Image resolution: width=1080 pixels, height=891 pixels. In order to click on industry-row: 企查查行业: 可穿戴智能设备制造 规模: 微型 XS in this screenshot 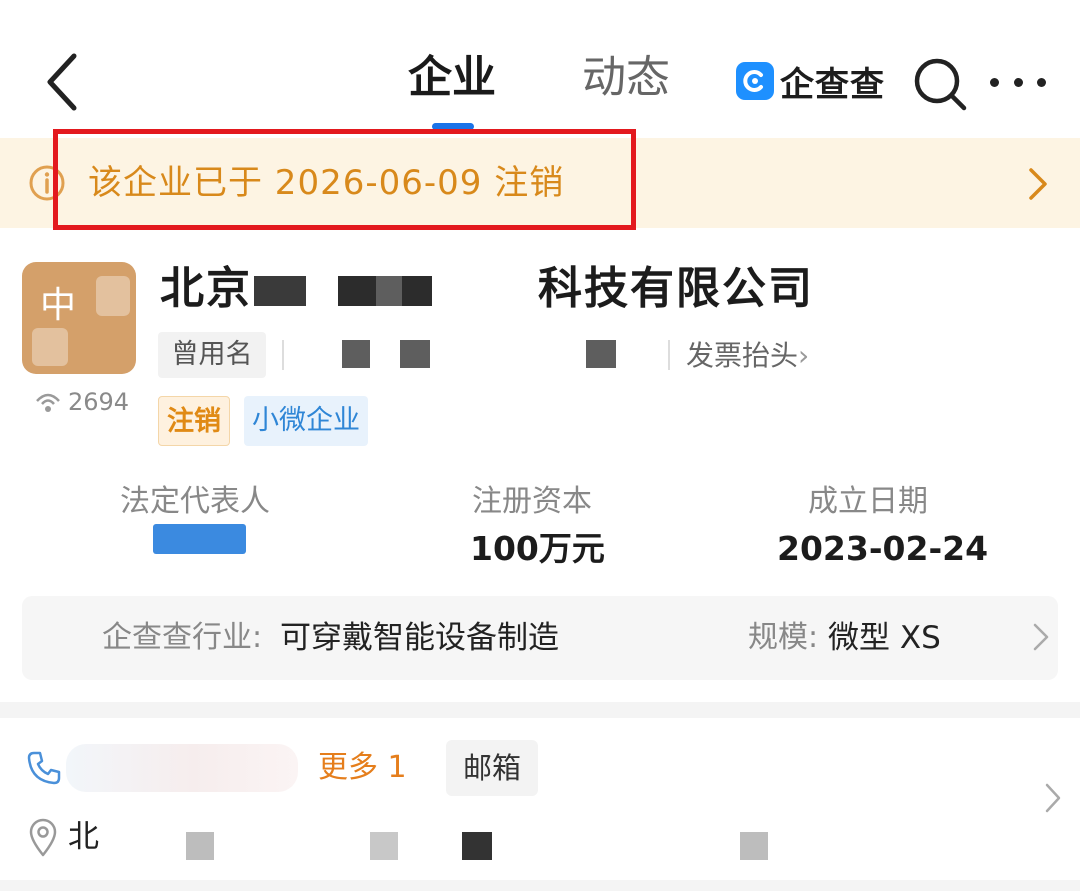, I will do `click(540, 638)`.